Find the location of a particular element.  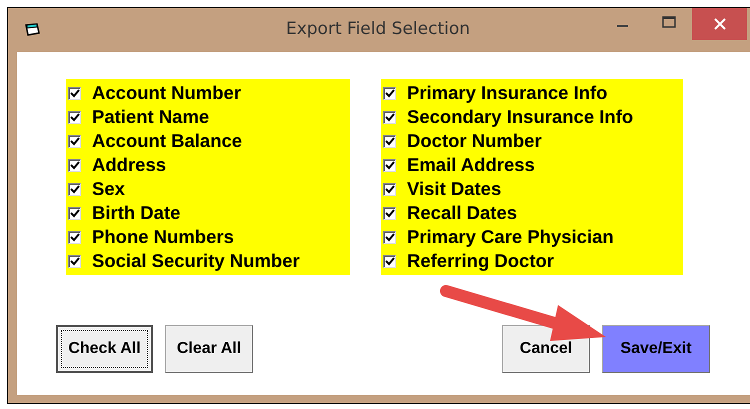

field-label: Social Security Number is located at coordinates (196, 261).